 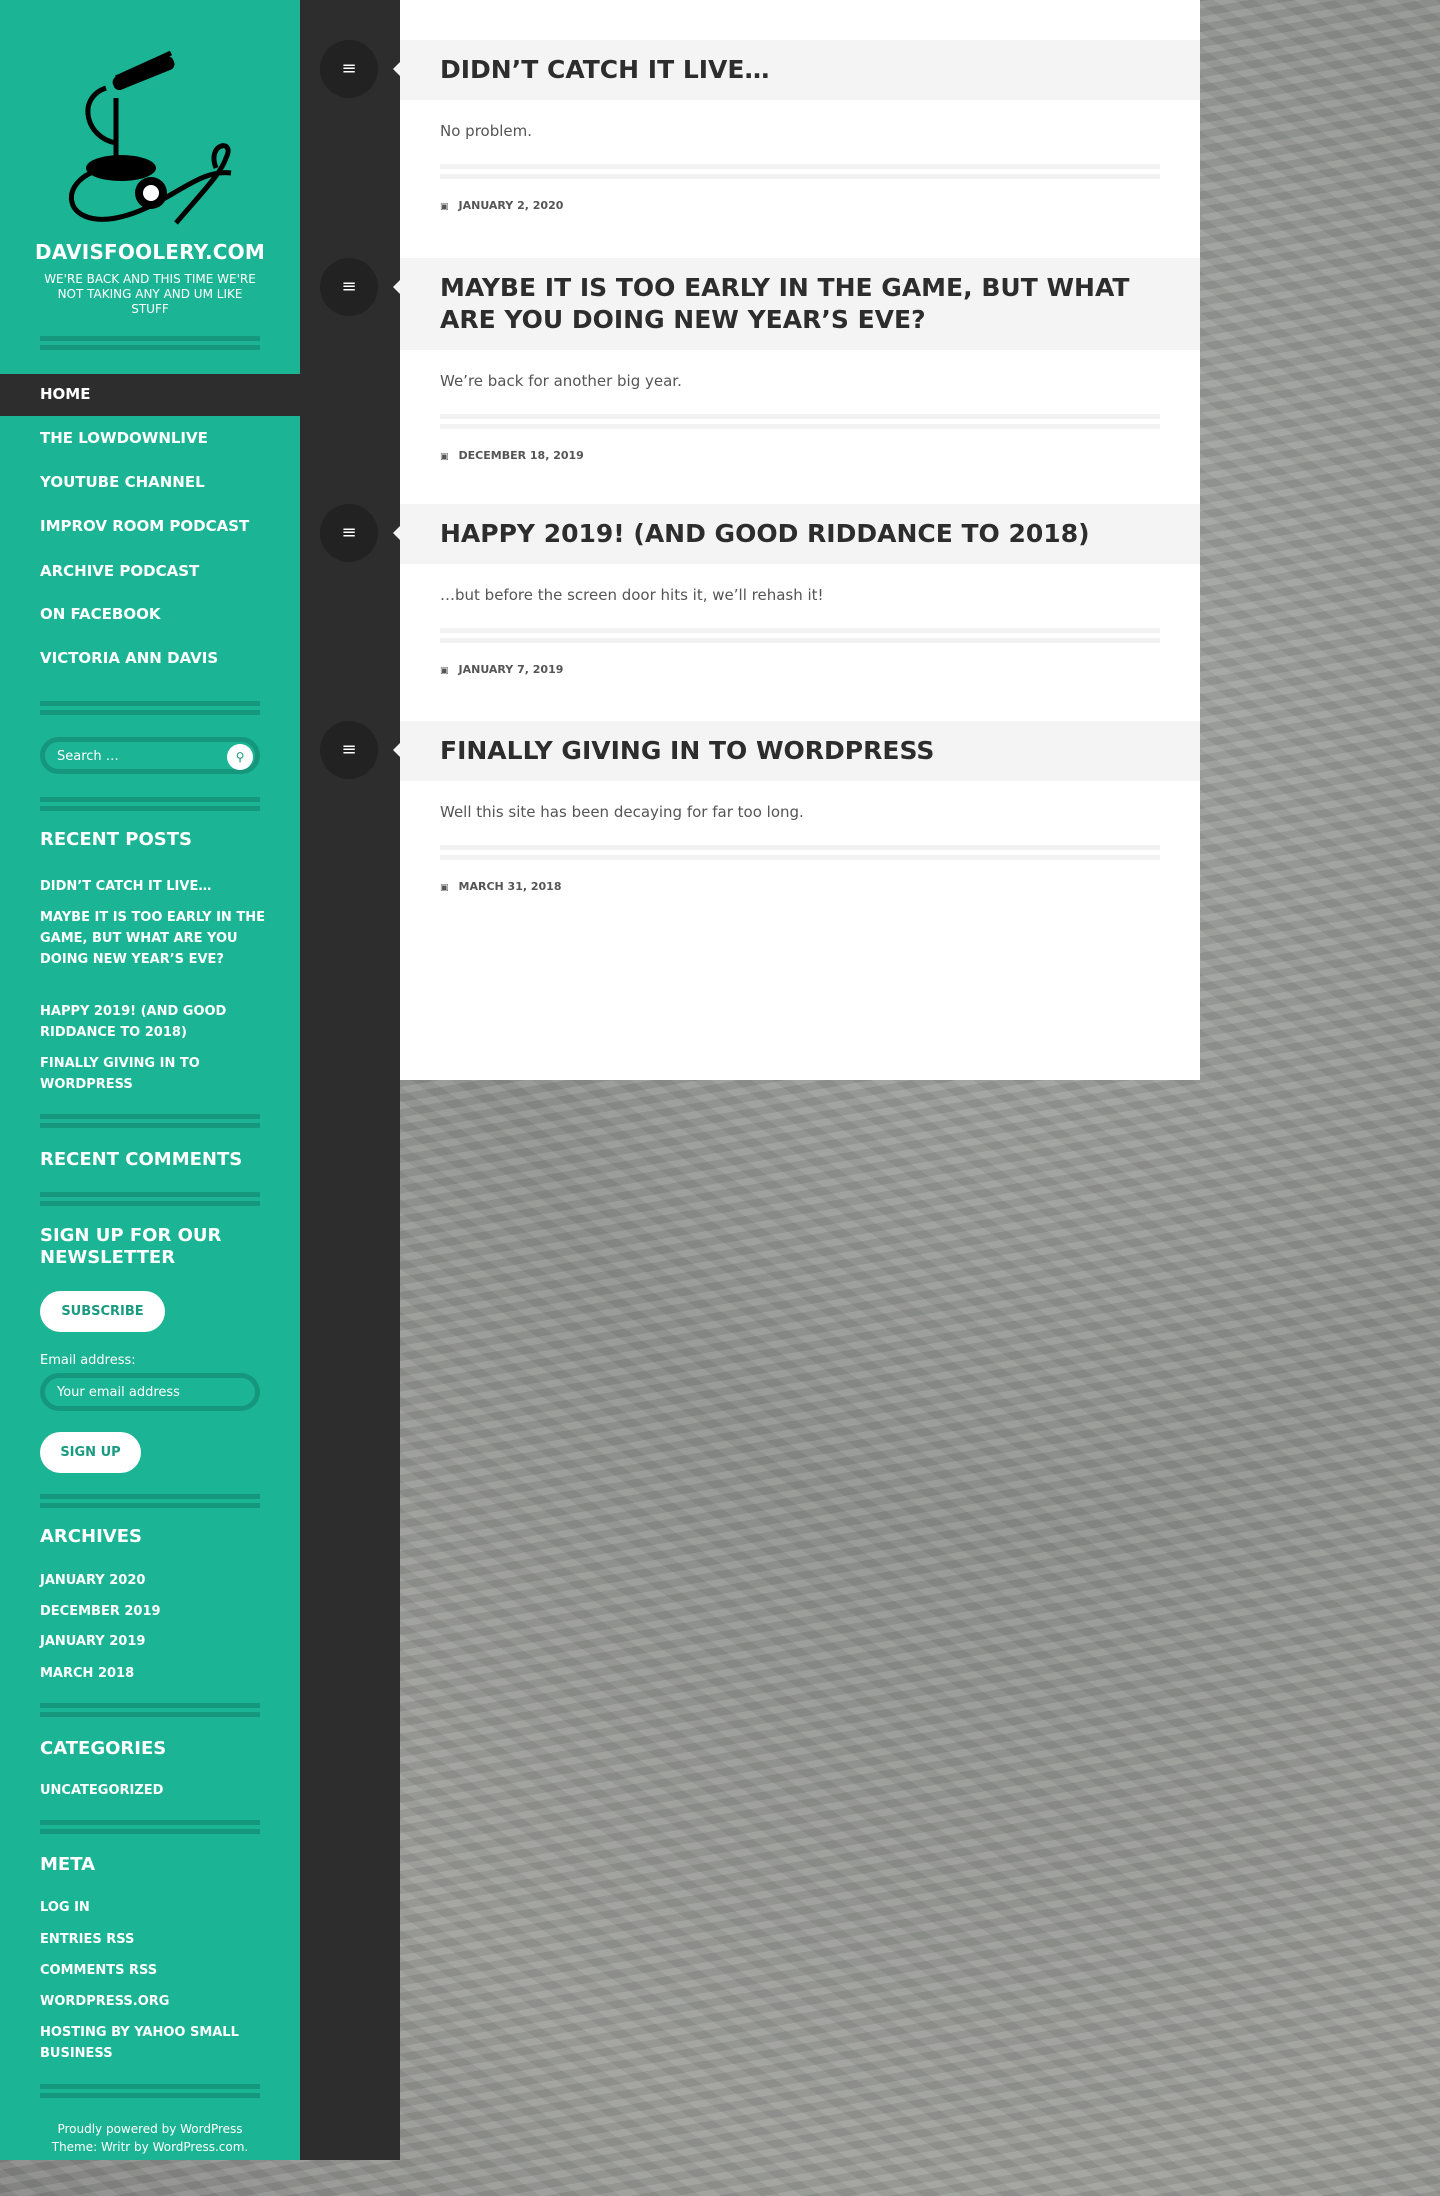 What do you see at coordinates (152, 1790) in the screenshot?
I see `category-link: UNCATEGORIZED` at bounding box center [152, 1790].